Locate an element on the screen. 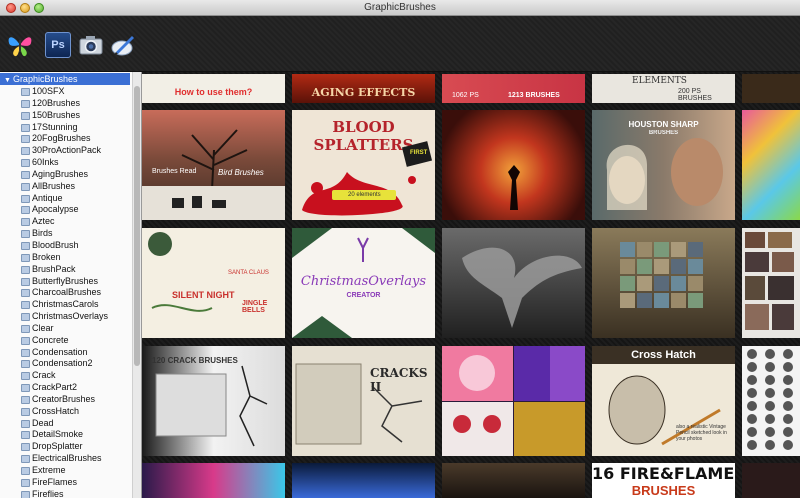 This screenshot has height=498, width=800. folder-item: CreatorBrushes is located at coordinates (66, 400).